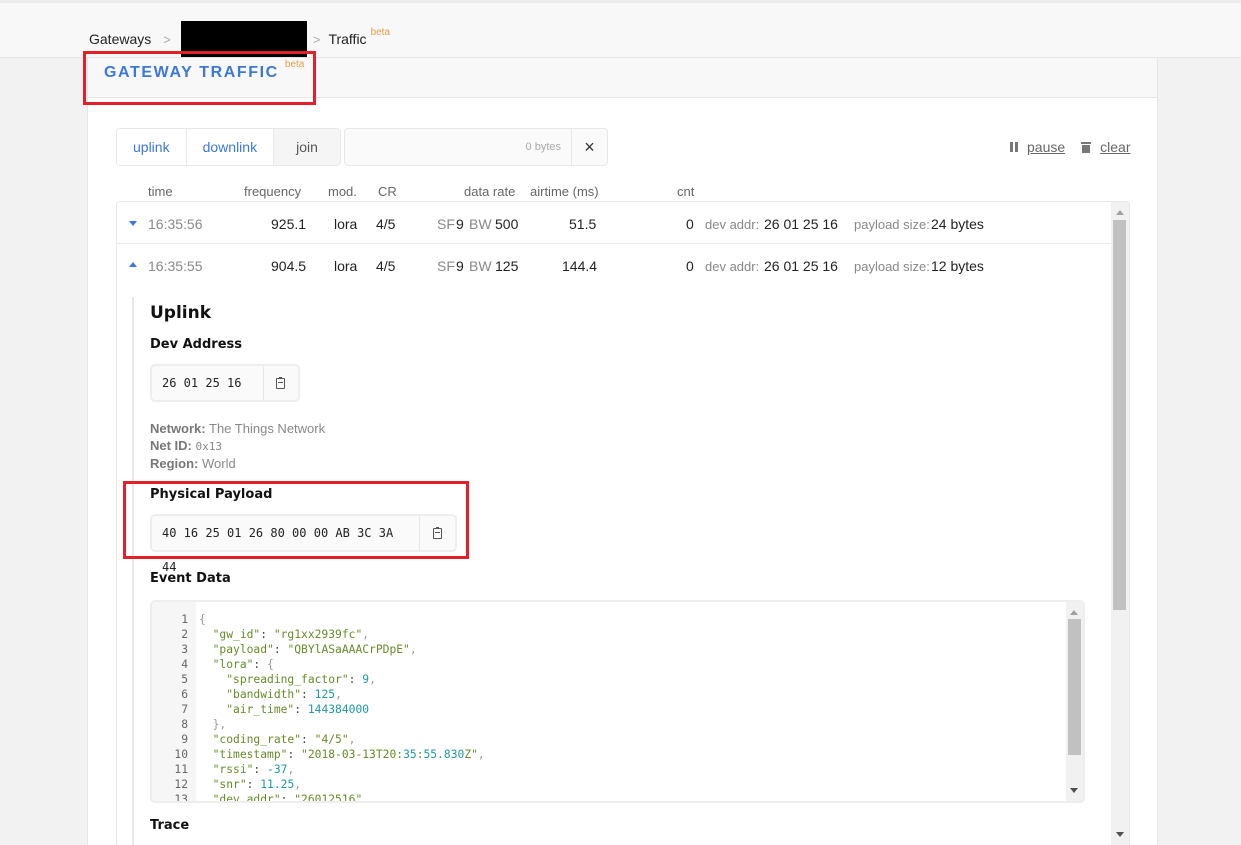 This screenshot has width=1241, height=845. What do you see at coordinates (380, 32) in the screenshot?
I see `beta-badge: beta` at bounding box center [380, 32].